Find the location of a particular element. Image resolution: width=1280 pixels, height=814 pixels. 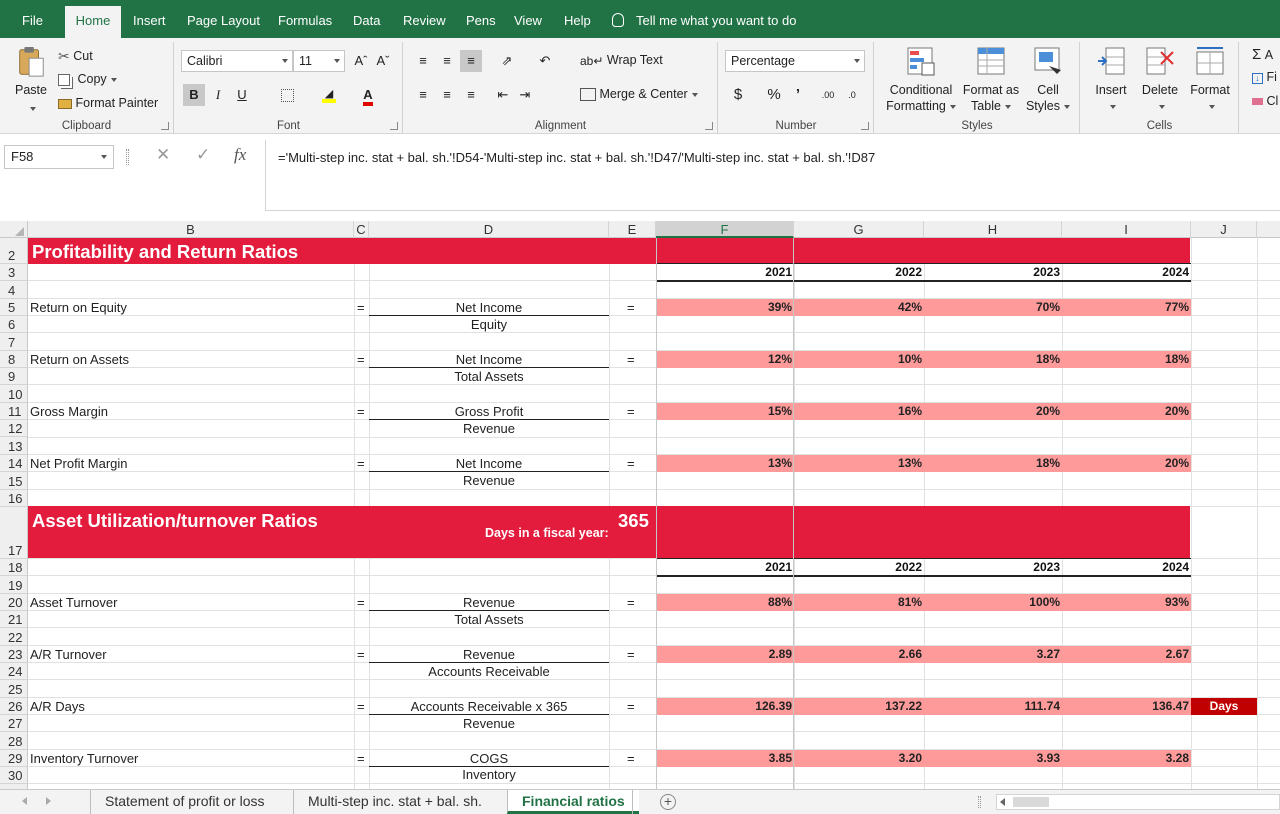

ratio-value: 3.28 is located at coordinates (1126, 758).